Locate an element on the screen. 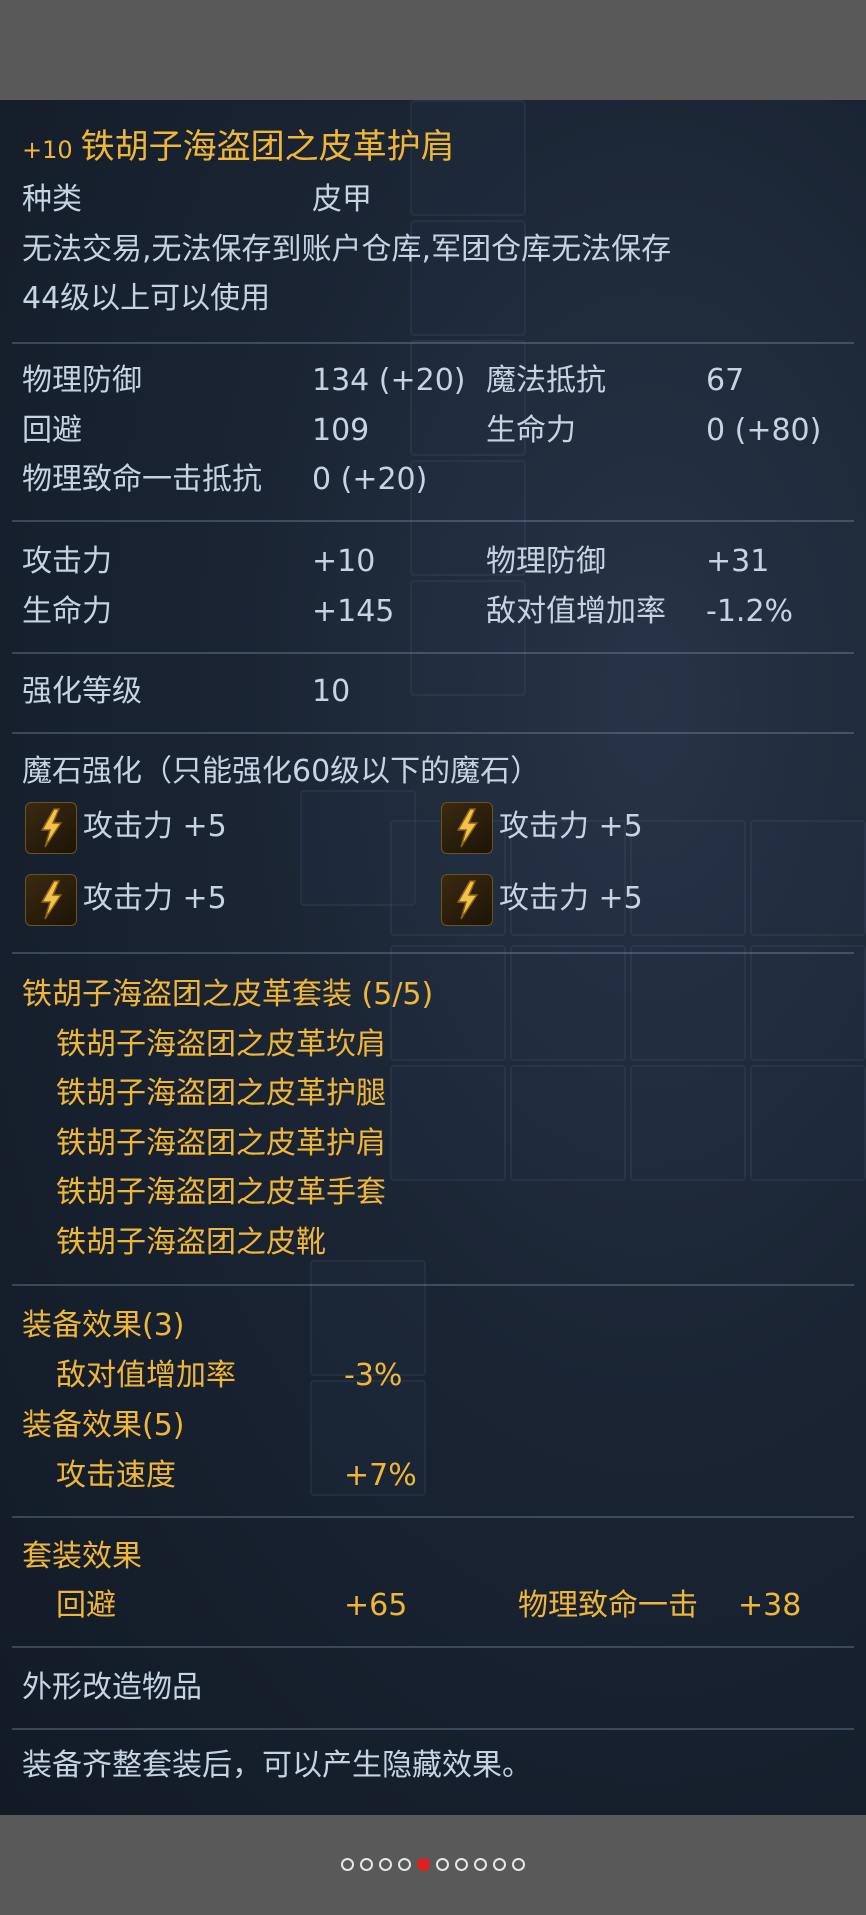  set-effect-label: 物理致命一击 is located at coordinates (608, 1605).